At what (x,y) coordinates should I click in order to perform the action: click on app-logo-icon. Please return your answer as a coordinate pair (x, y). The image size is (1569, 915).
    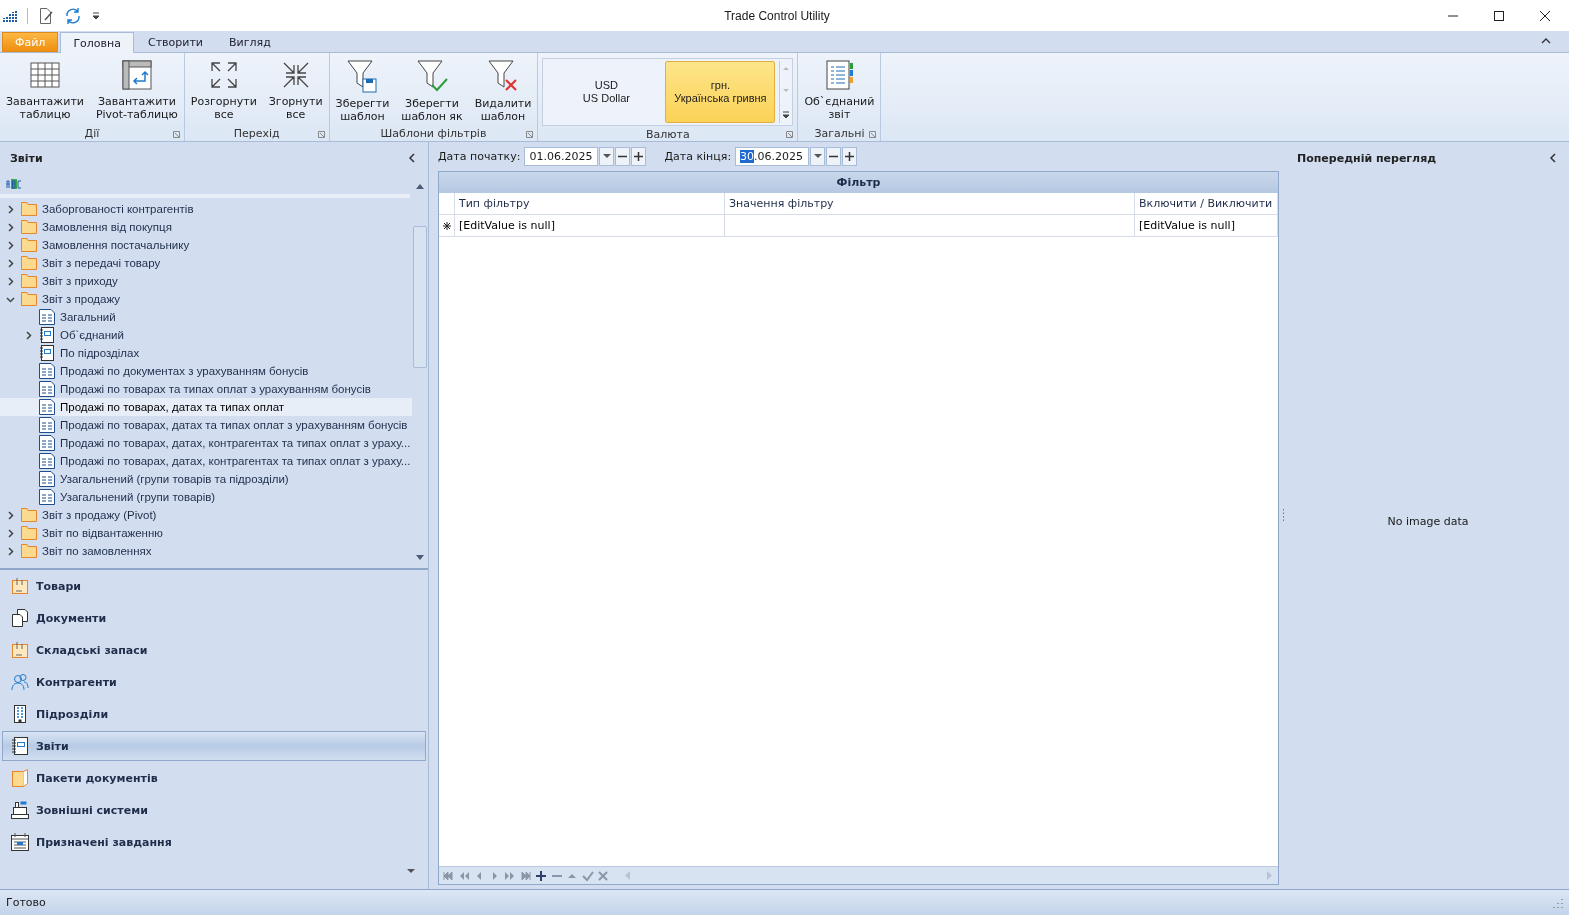
    Looking at the image, I should click on (10, 15).